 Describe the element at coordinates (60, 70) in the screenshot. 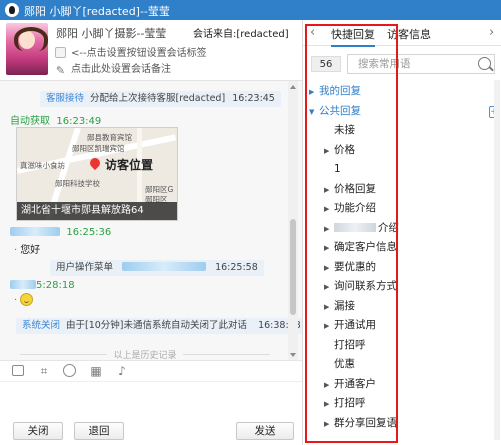

I see `edit-note-icon: ✎` at that location.